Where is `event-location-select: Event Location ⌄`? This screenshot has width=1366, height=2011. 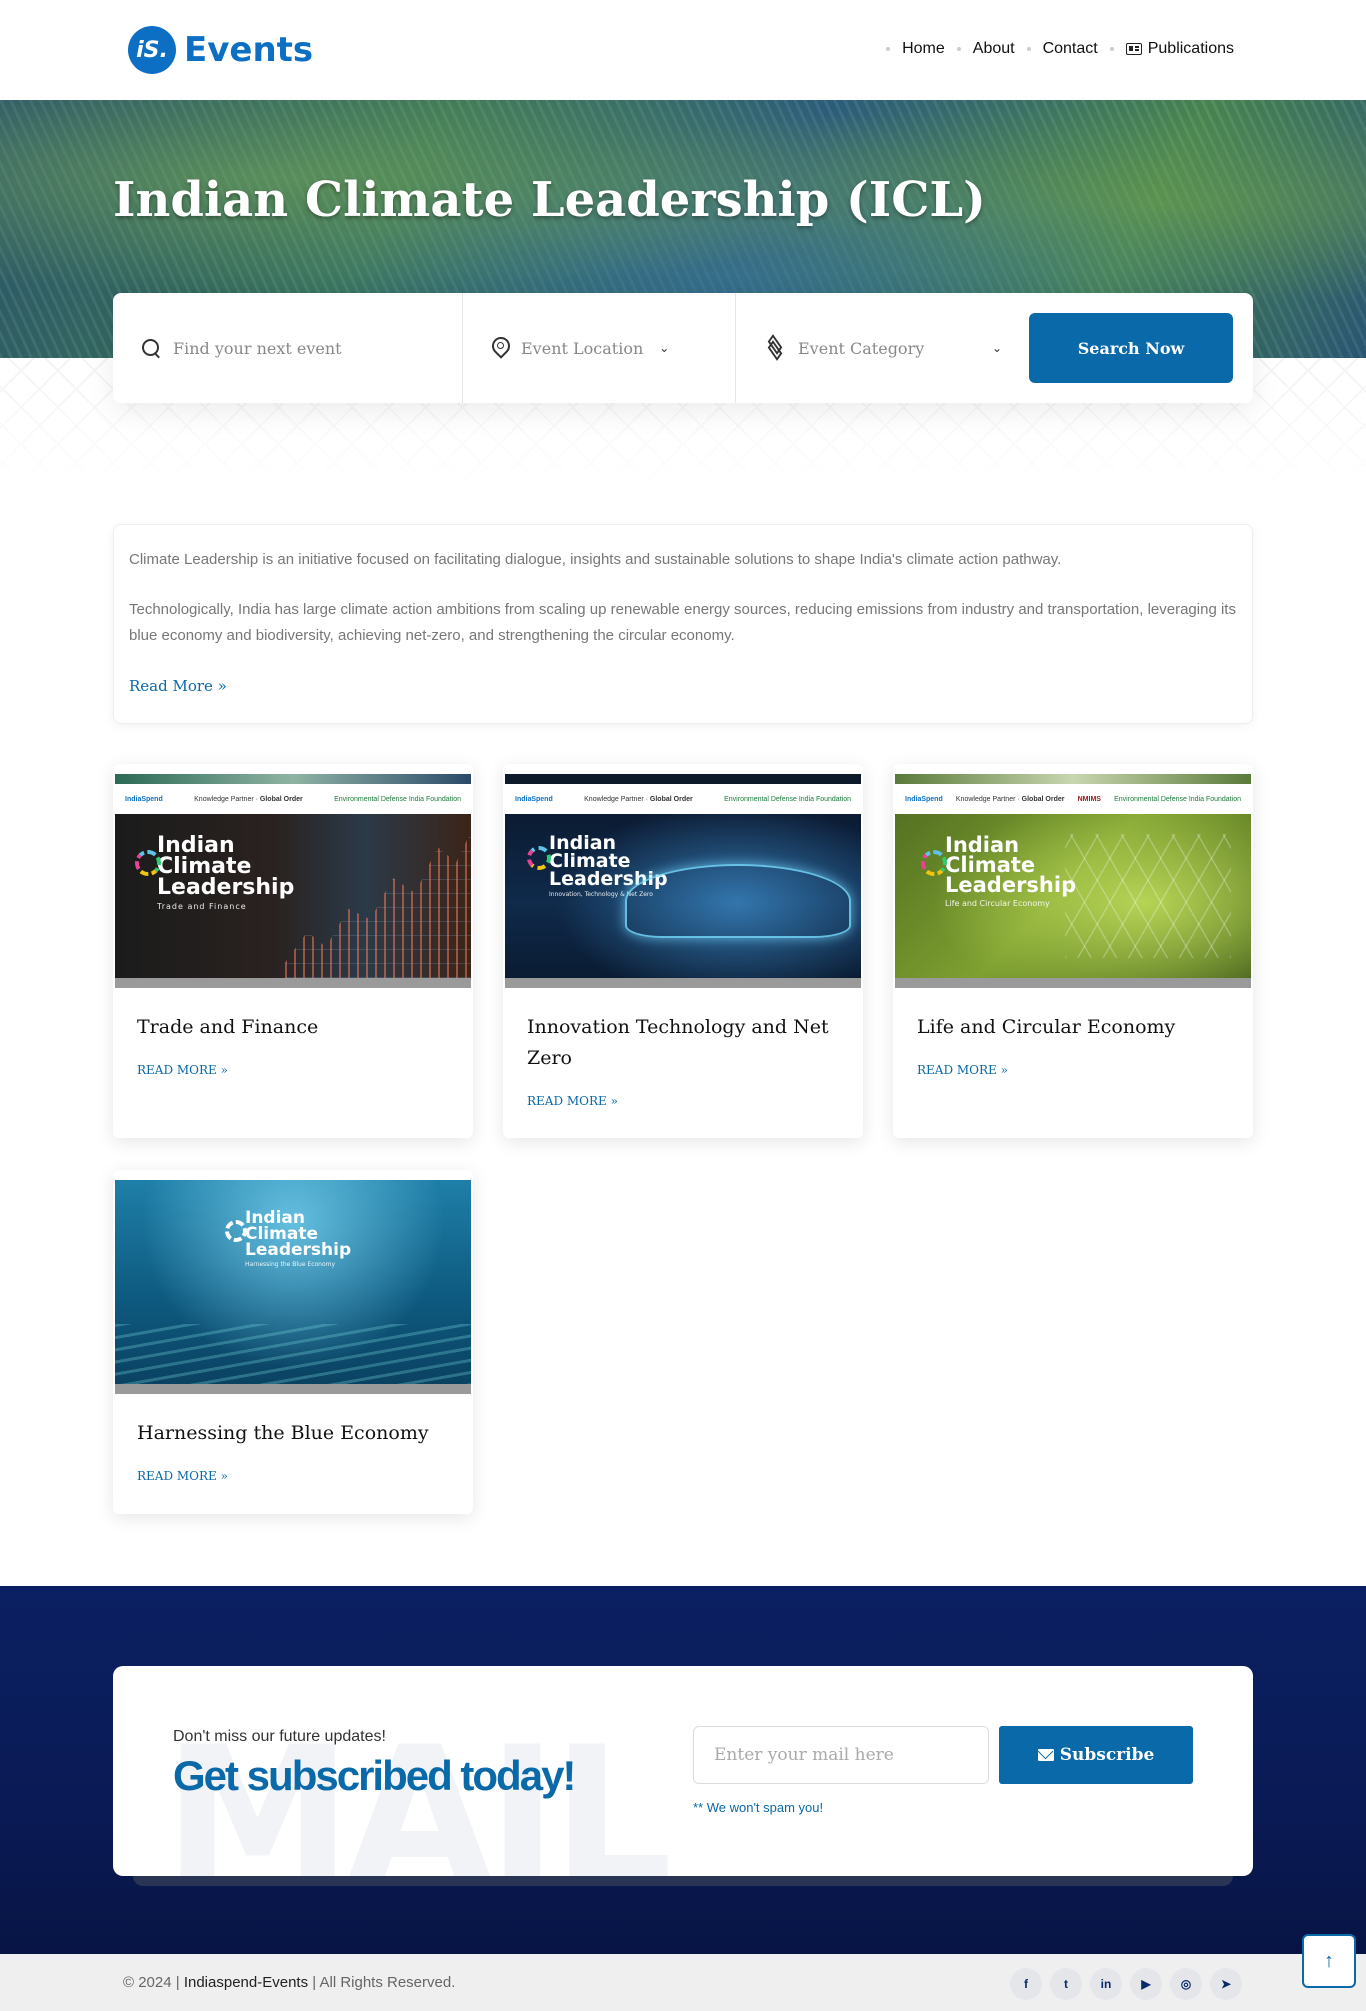 event-location-select: Event Location ⌄ is located at coordinates (599, 348).